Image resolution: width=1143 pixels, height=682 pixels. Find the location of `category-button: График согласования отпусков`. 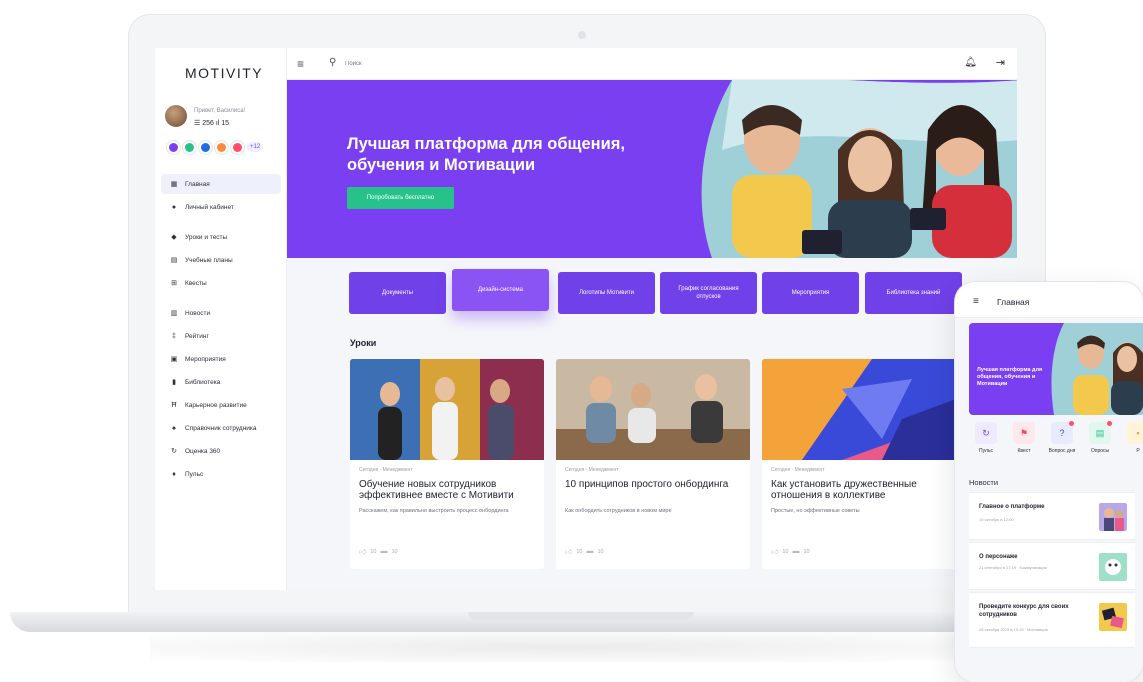

category-button: График согласования отпусков is located at coordinates (708, 293).